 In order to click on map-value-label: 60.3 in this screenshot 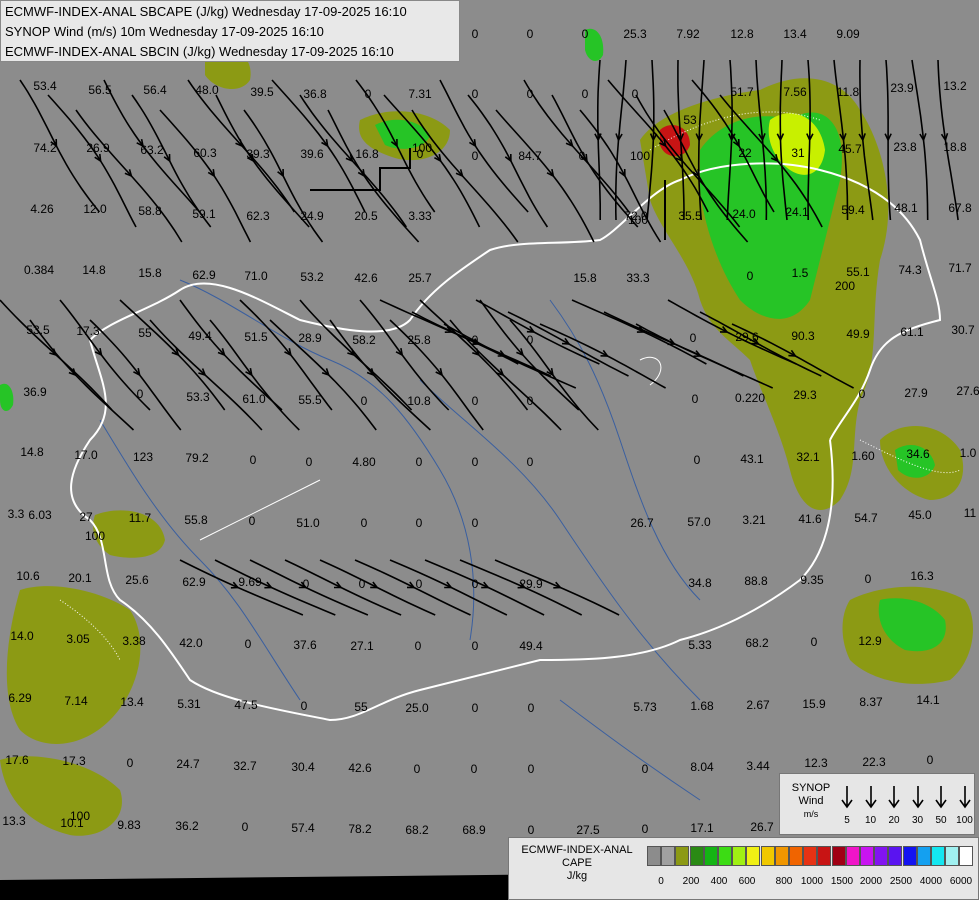, I will do `click(205, 153)`.